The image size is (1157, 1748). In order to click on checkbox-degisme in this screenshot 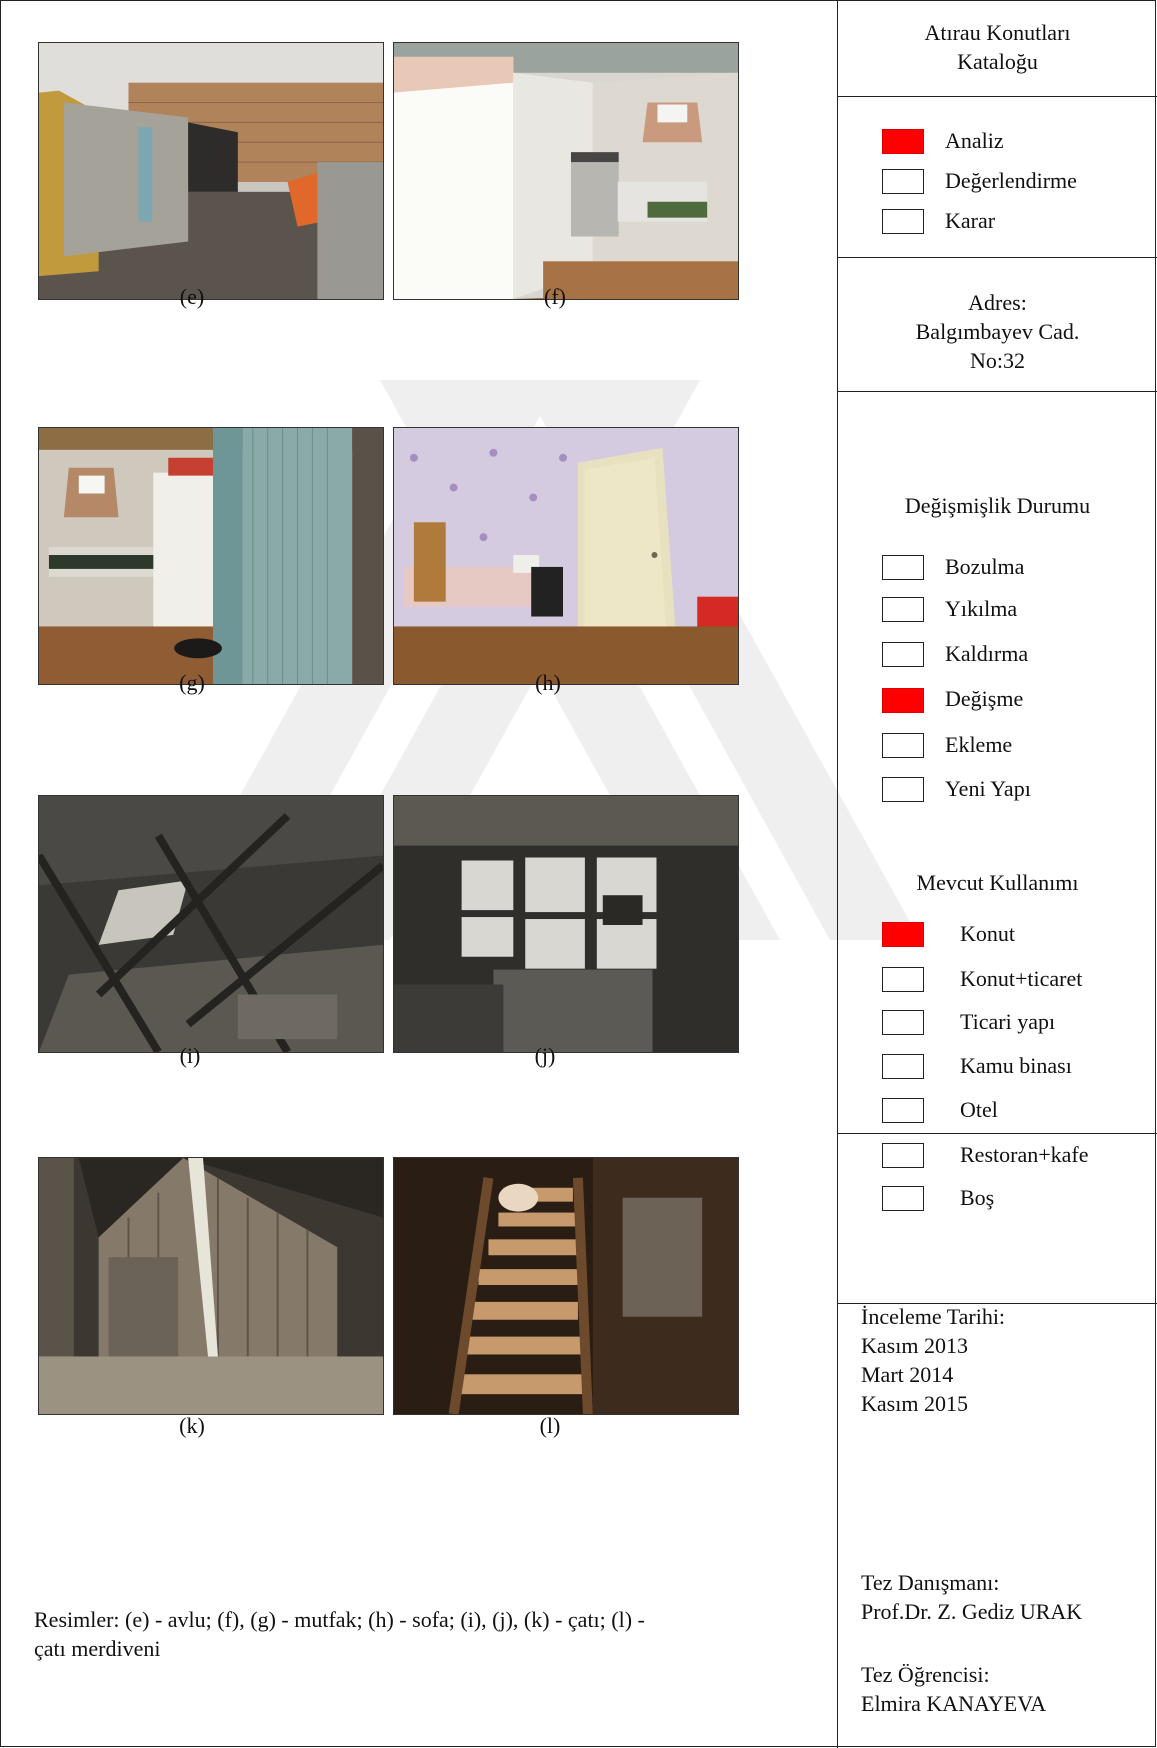, I will do `click(903, 700)`.